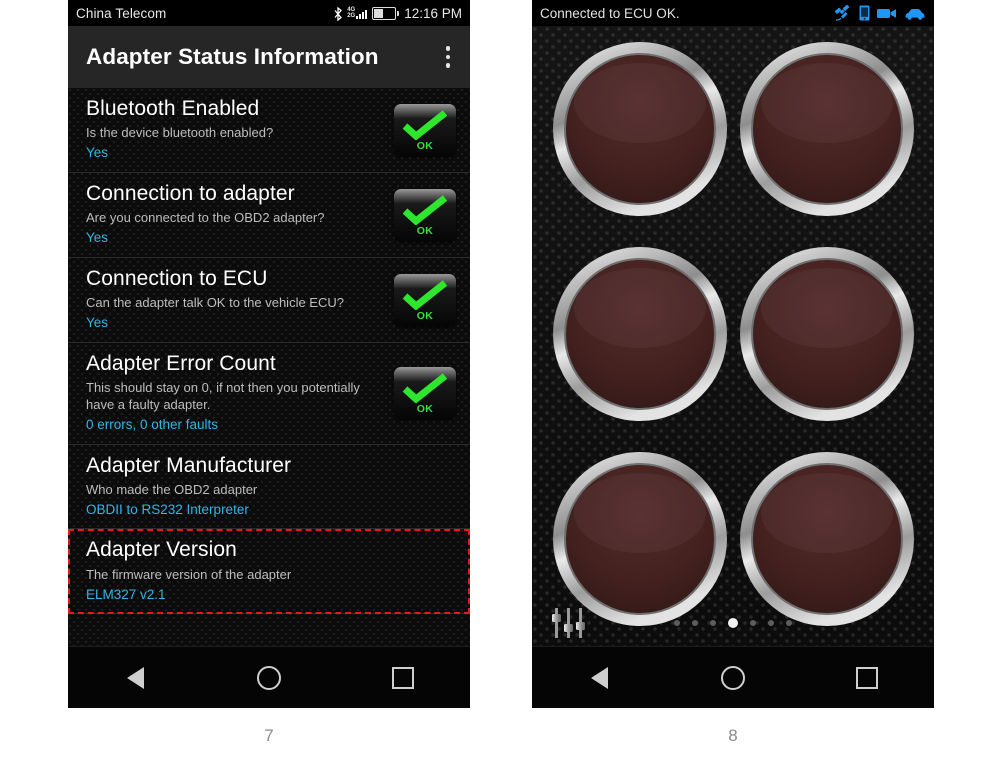 The width and height of the screenshot is (1000, 773). I want to click on android-navigation-bar, so click(269, 677).